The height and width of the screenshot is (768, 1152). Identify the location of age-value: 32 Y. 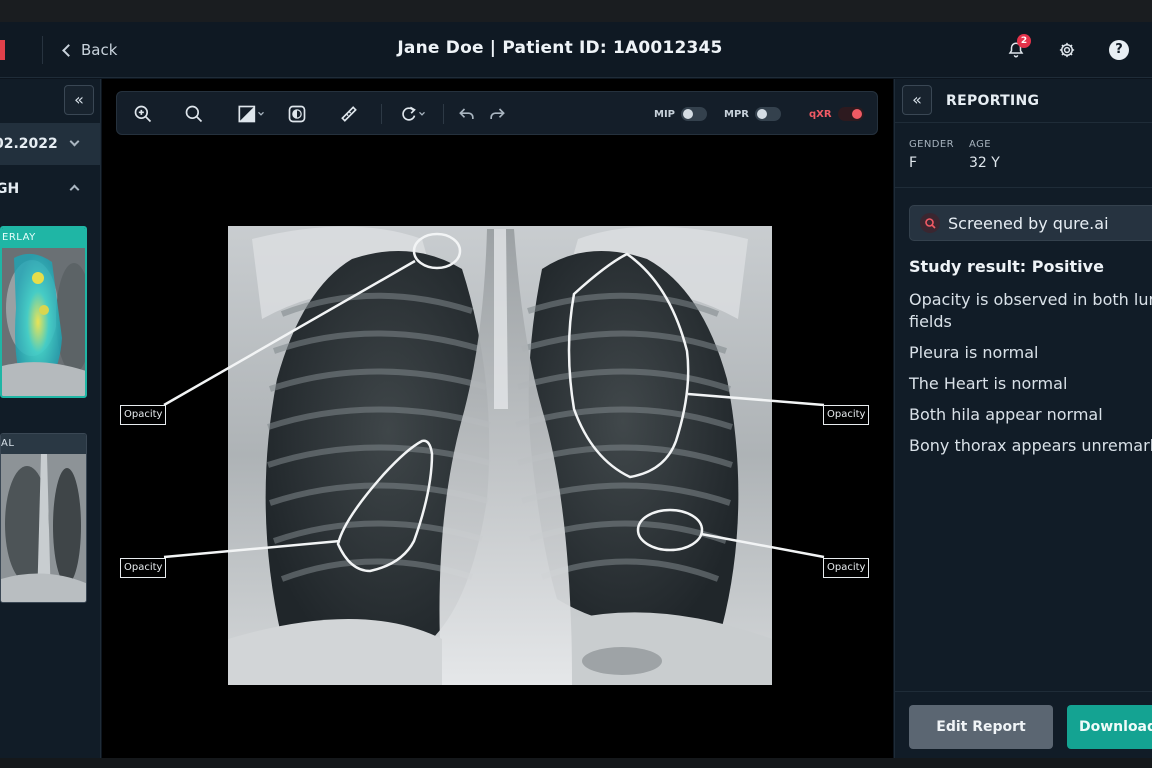
(984, 163).